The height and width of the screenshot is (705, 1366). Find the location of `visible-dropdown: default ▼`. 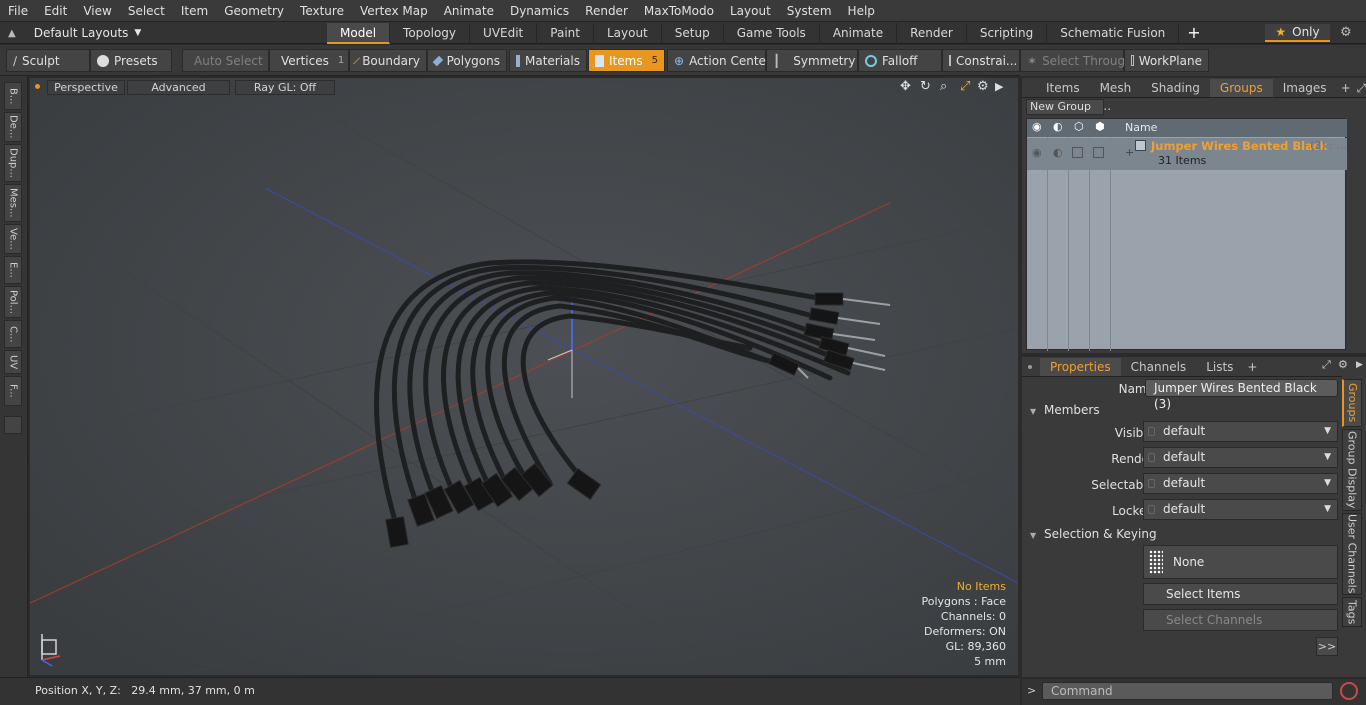

visible-dropdown: default ▼ is located at coordinates (1240, 431).